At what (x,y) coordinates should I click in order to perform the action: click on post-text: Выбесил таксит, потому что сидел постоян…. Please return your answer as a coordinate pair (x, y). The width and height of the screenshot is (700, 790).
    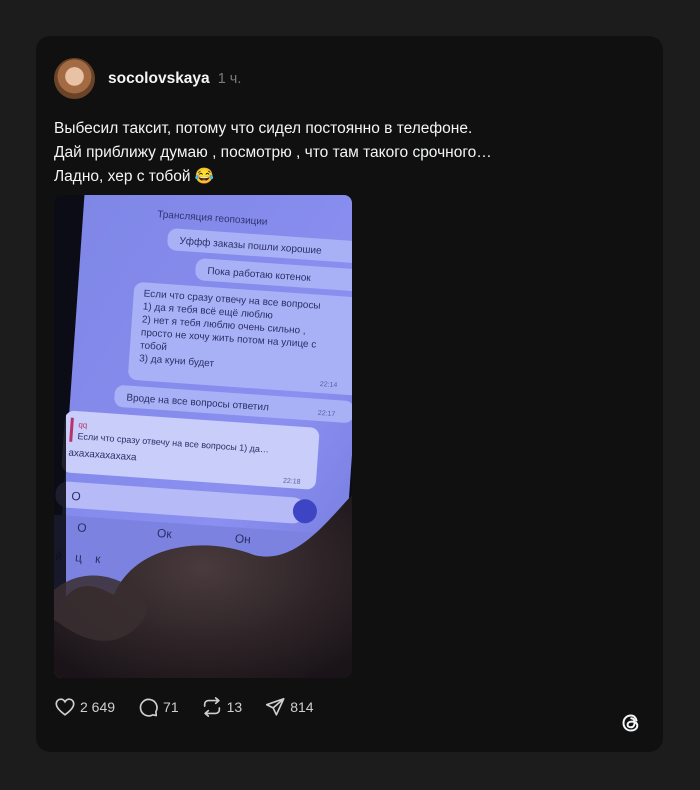
    Looking at the image, I should click on (349, 153).